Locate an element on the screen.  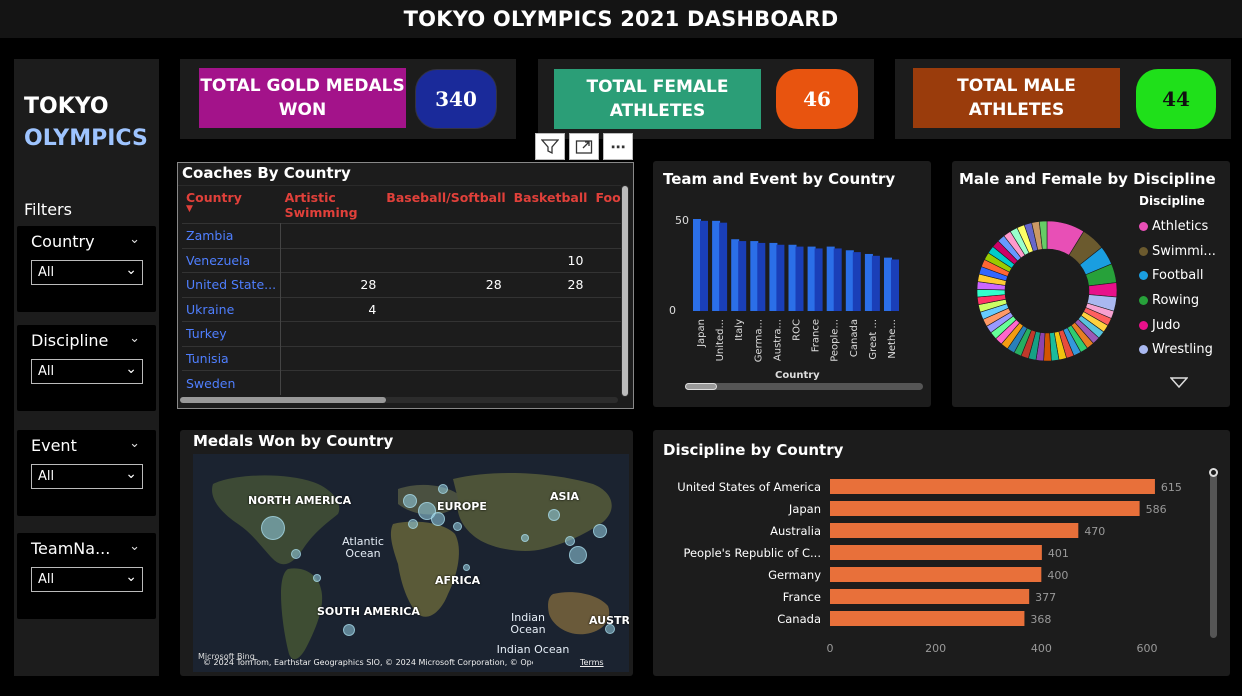
legend-scroll-down-icon is located at coordinates (1179, 381).